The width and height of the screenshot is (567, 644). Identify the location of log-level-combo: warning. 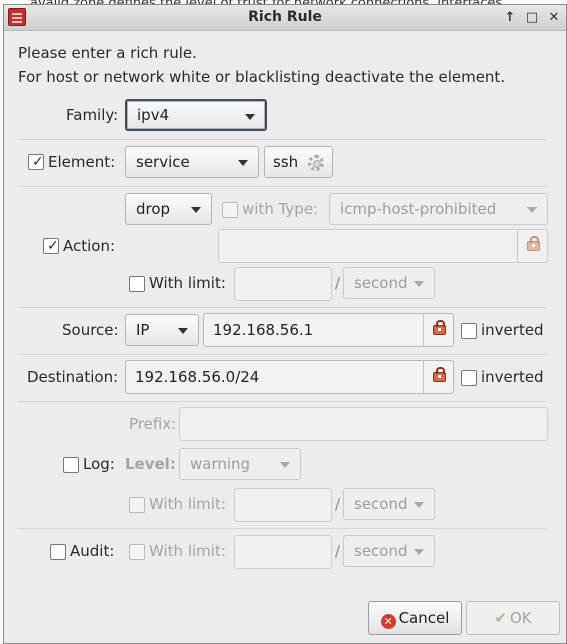
(240, 464).